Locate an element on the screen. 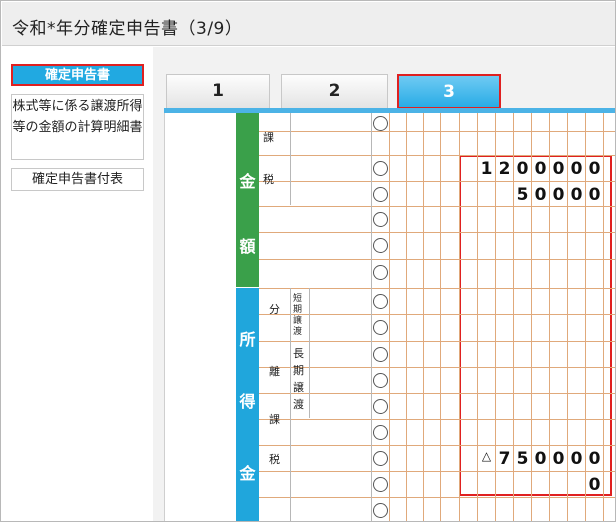  sublabel-tanki: 渡 is located at coordinates (298, 332).